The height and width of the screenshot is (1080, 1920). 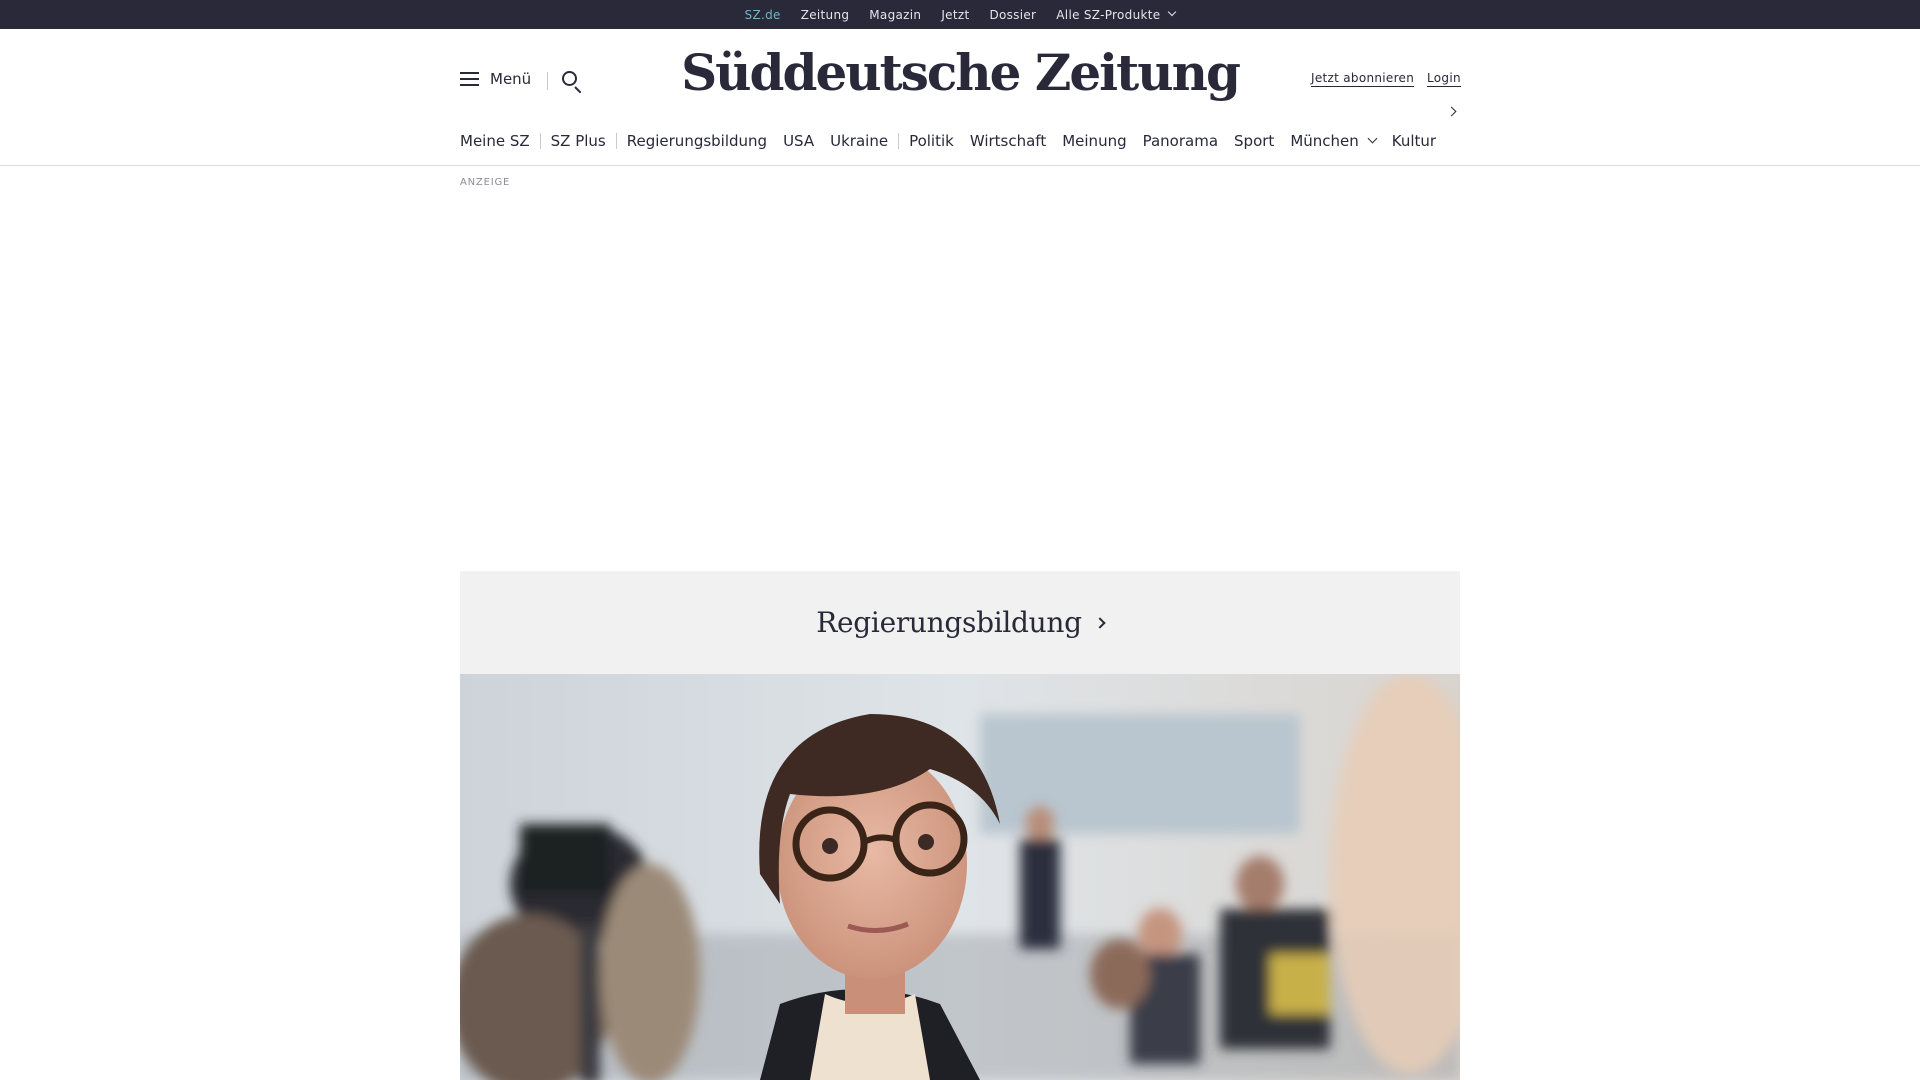 I want to click on hamburger-icon, so click(x=469, y=79).